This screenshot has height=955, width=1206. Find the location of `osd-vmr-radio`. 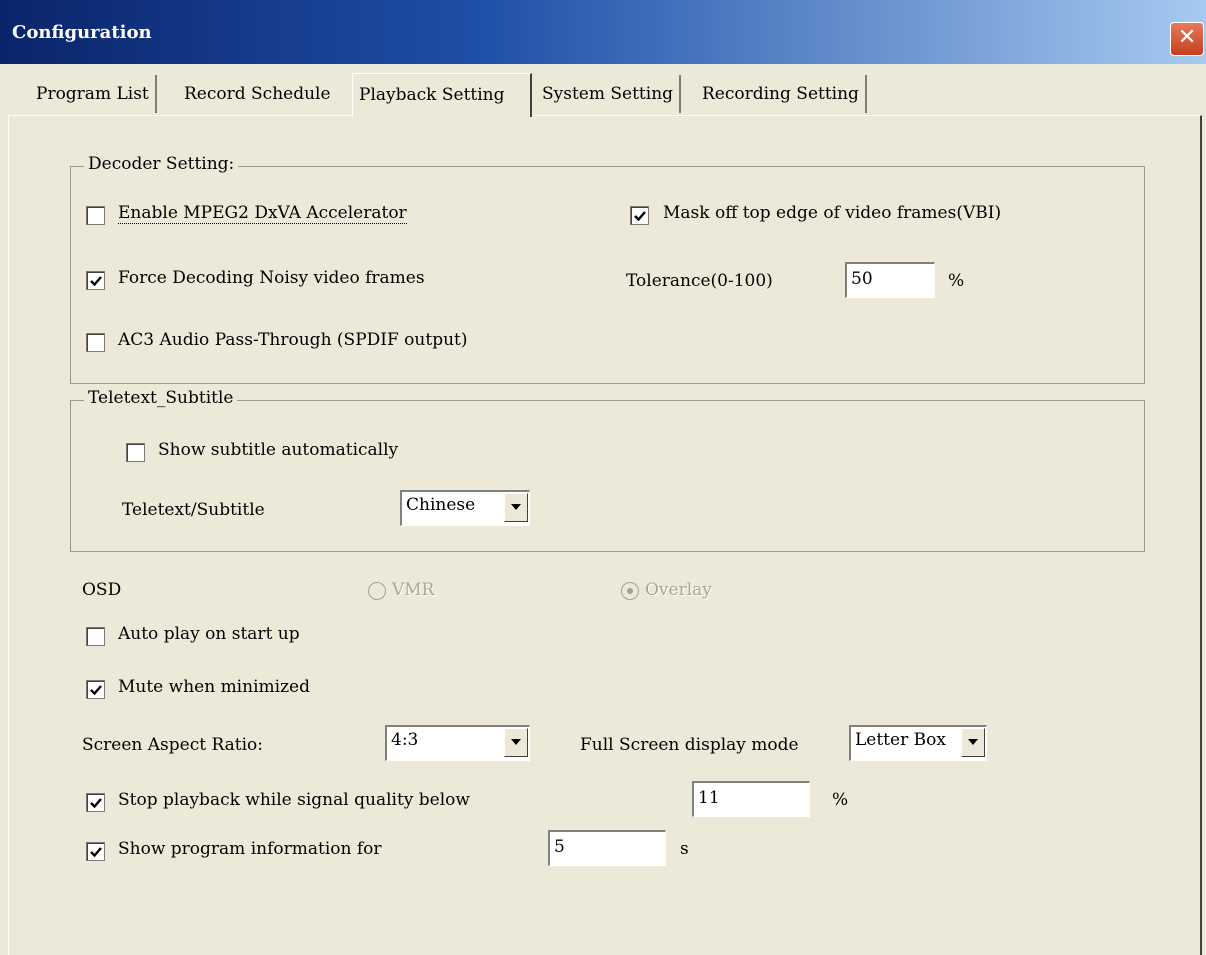

osd-vmr-radio is located at coordinates (377, 591).